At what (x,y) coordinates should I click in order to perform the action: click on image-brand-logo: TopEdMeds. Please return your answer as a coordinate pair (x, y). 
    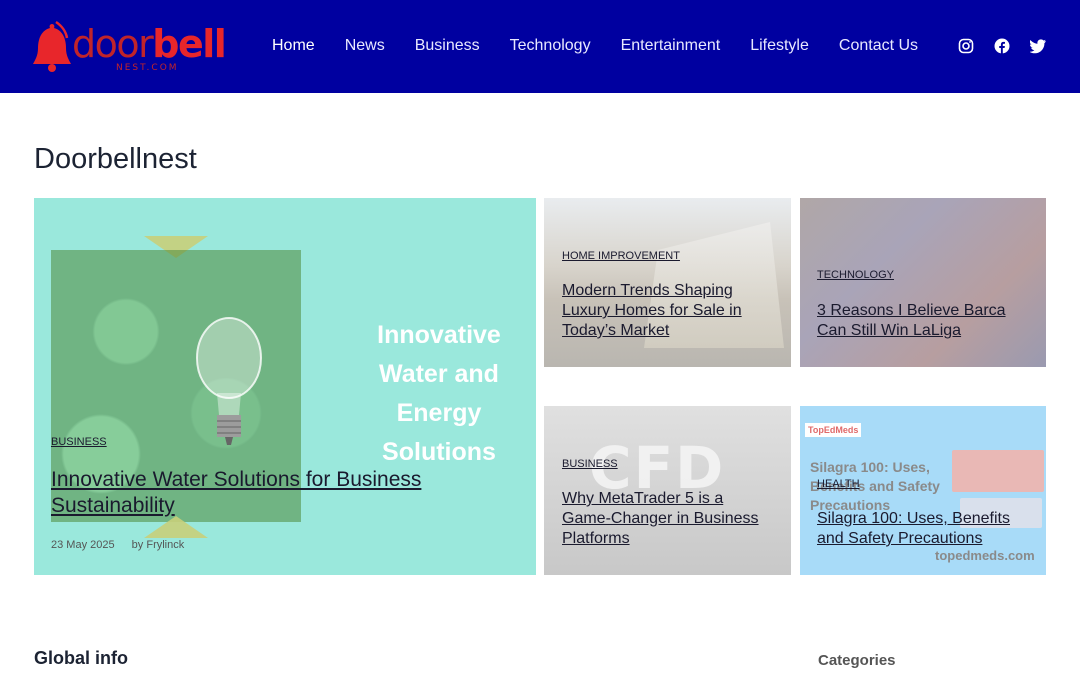
    Looking at the image, I should click on (833, 430).